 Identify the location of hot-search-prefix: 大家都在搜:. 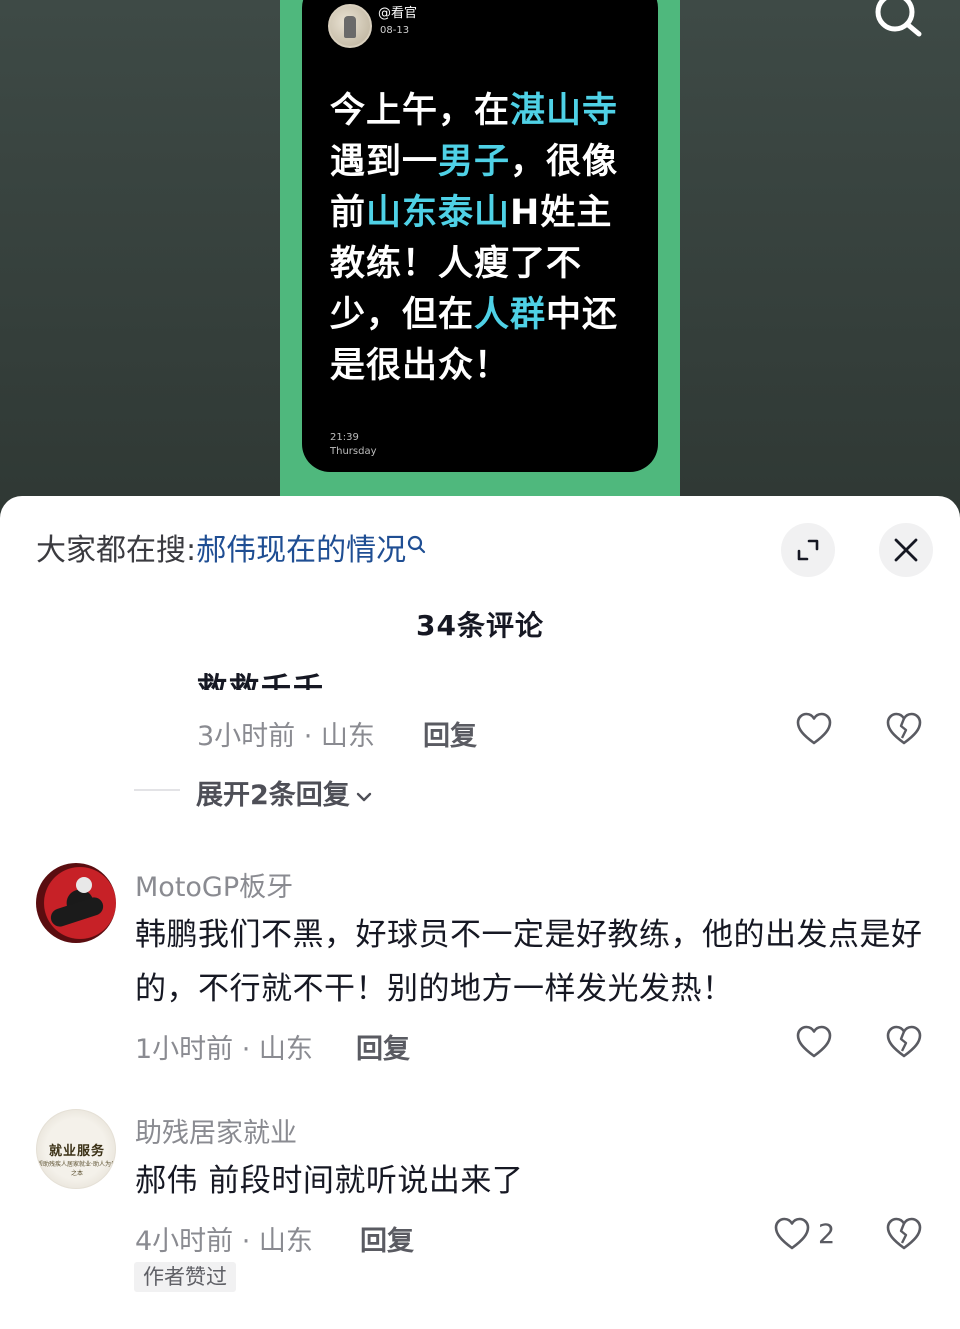
(116, 550).